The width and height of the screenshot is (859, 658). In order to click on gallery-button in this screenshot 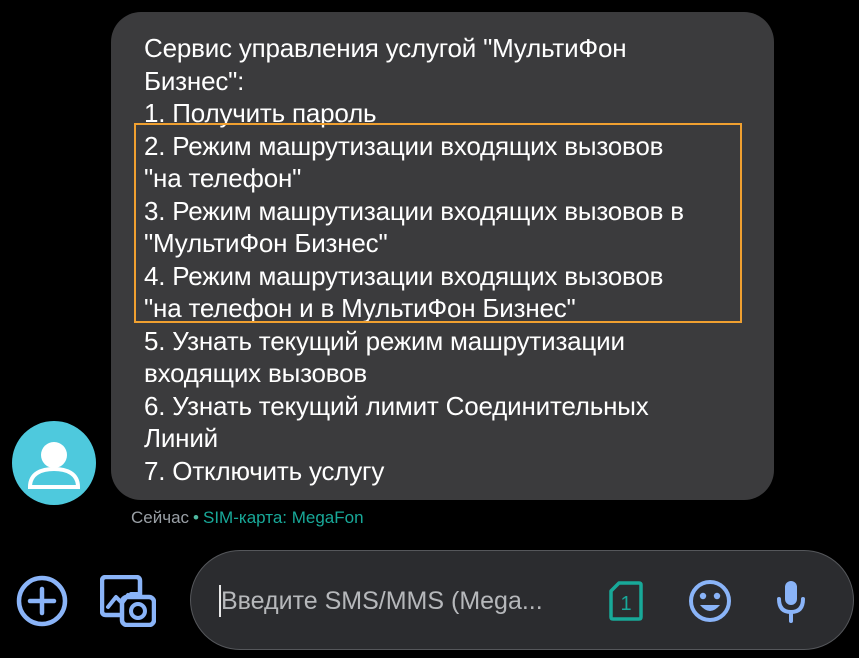, I will do `click(128, 601)`.